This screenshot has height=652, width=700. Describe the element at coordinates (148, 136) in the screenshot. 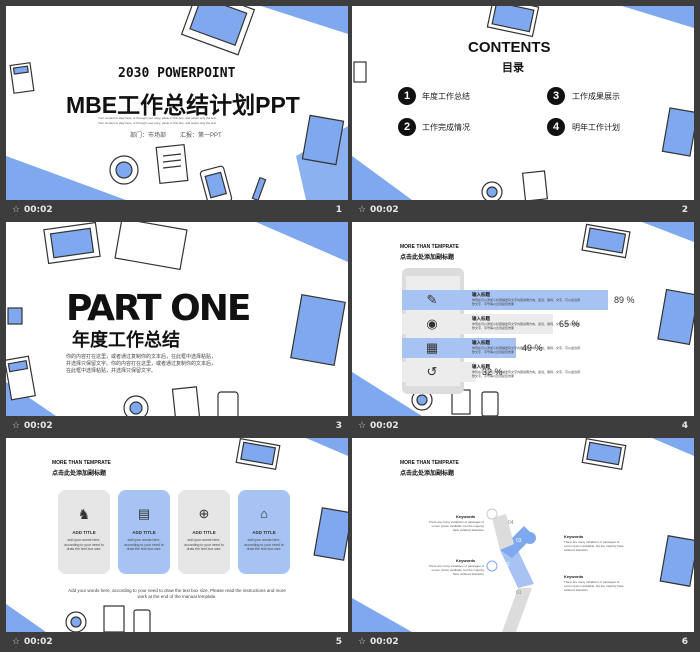

I see `department-label: 部门：市场部` at that location.